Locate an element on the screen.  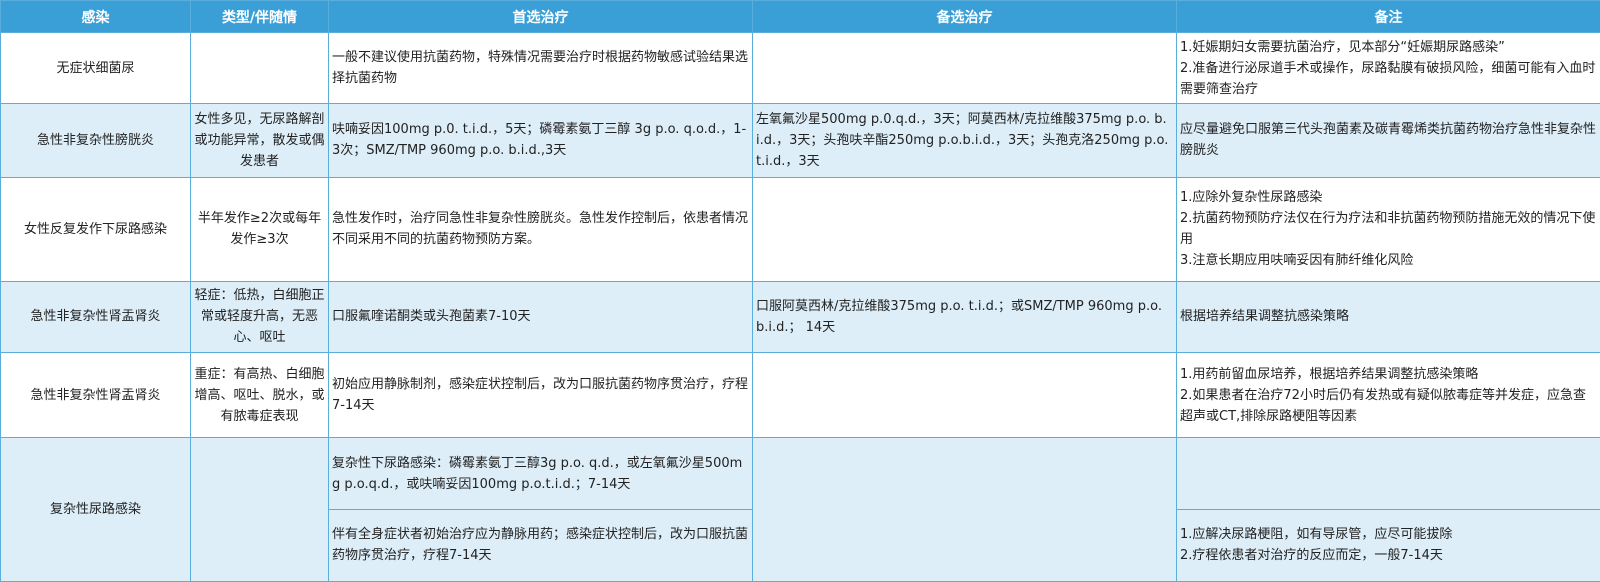
cell-notes: 应尽量避免口服第三代头孢菌素及碳青霉烯类抗菌药物治疗急性非复杂性膀胱炎 is located at coordinates (1388, 140).